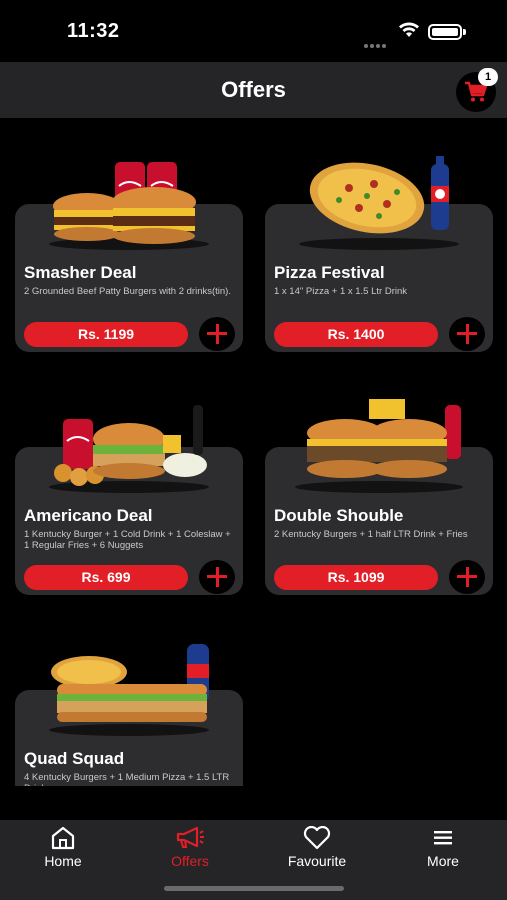 The image size is (507, 900). What do you see at coordinates (340, 291) in the screenshot?
I see `offer-description: 1 x 14" Pizza + 1 x 1.5 Ltr Drink` at bounding box center [340, 291].